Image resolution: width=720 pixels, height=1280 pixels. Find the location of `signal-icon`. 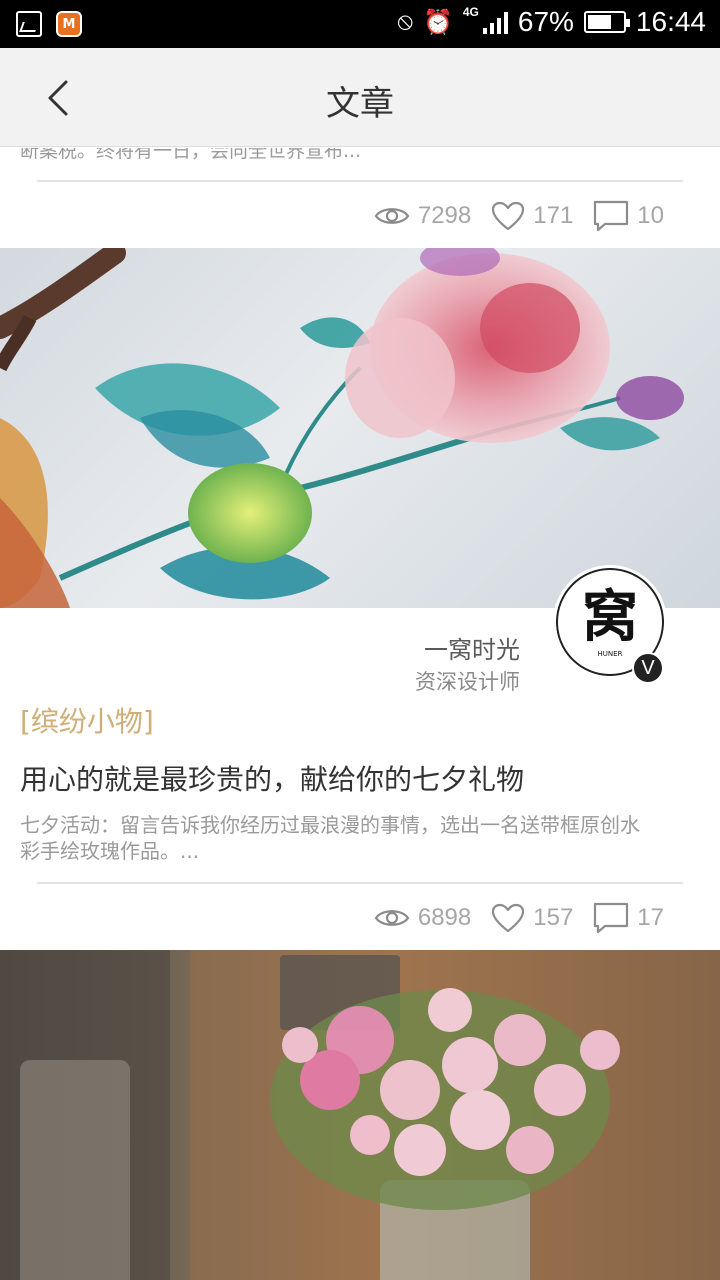

signal-icon is located at coordinates (495, 22).